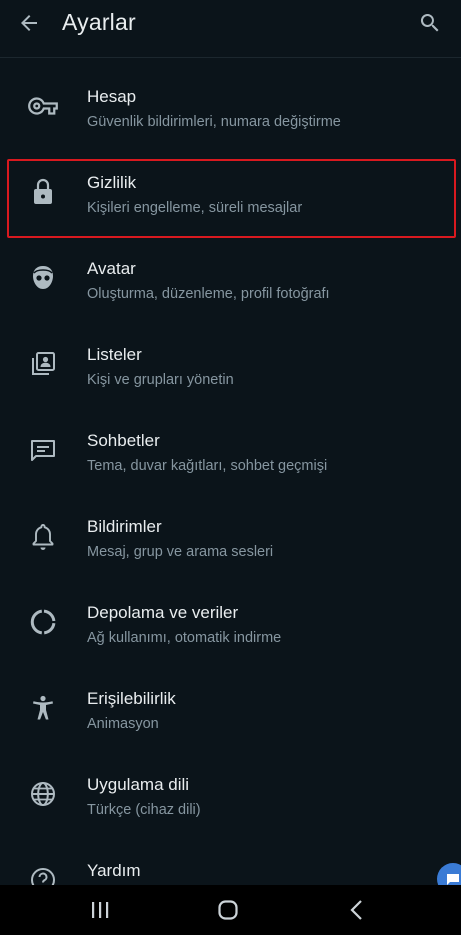 The width and height of the screenshot is (461, 935). I want to click on item-subtitle: Kişi ve grupları yönetin, so click(160, 380).